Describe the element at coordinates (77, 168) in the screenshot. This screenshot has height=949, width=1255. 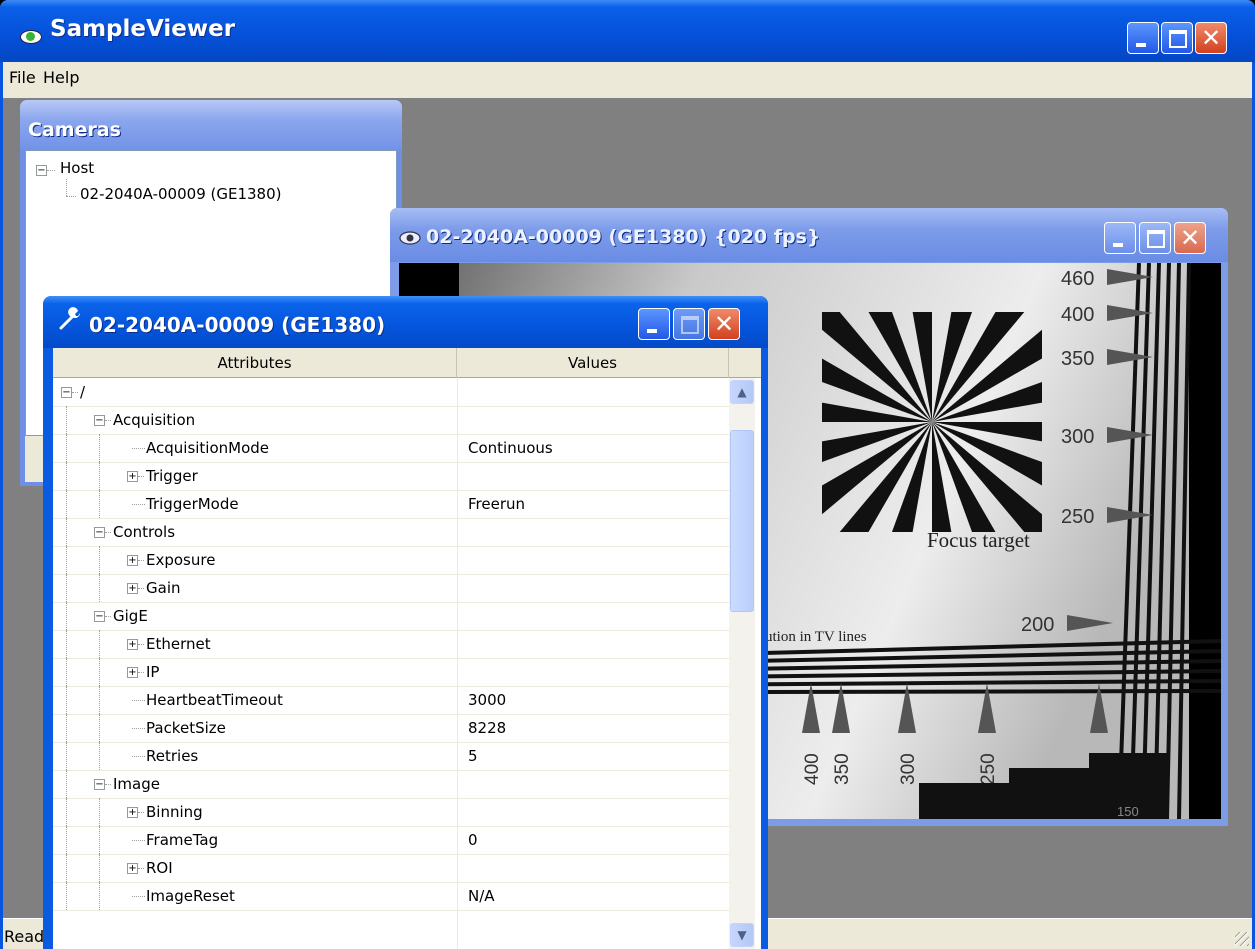
I see `tree-item-host: Host` at that location.